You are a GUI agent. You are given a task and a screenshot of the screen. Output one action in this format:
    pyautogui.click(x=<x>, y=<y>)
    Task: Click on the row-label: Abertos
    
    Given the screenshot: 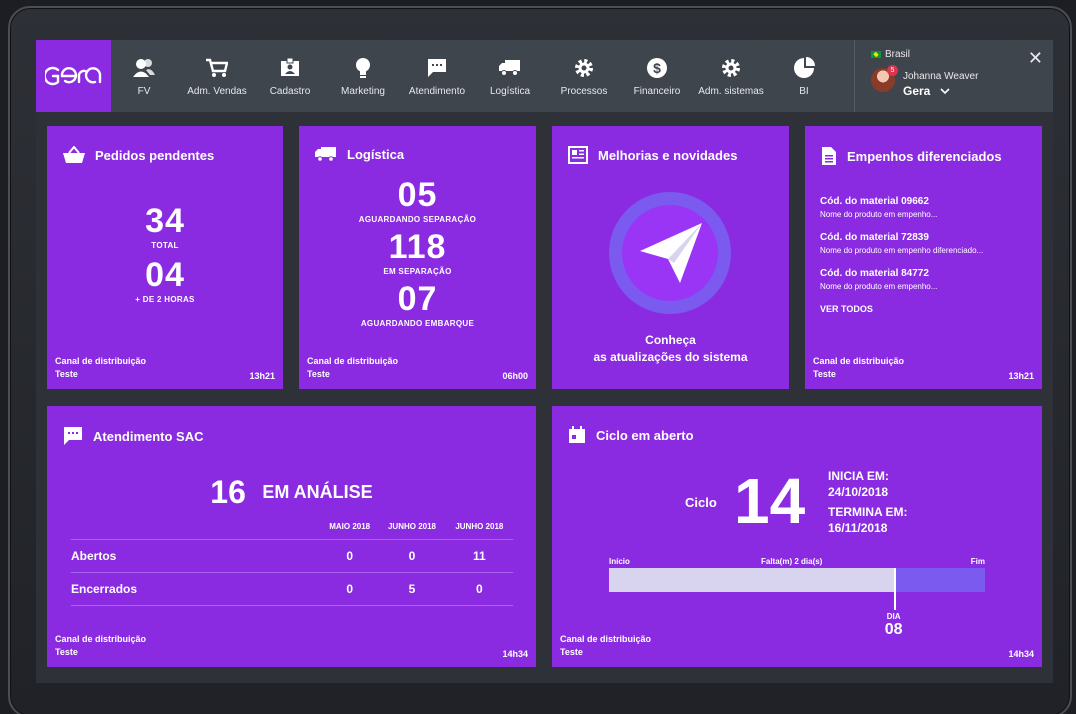 What is the action you would take?
    pyautogui.click(x=196, y=556)
    